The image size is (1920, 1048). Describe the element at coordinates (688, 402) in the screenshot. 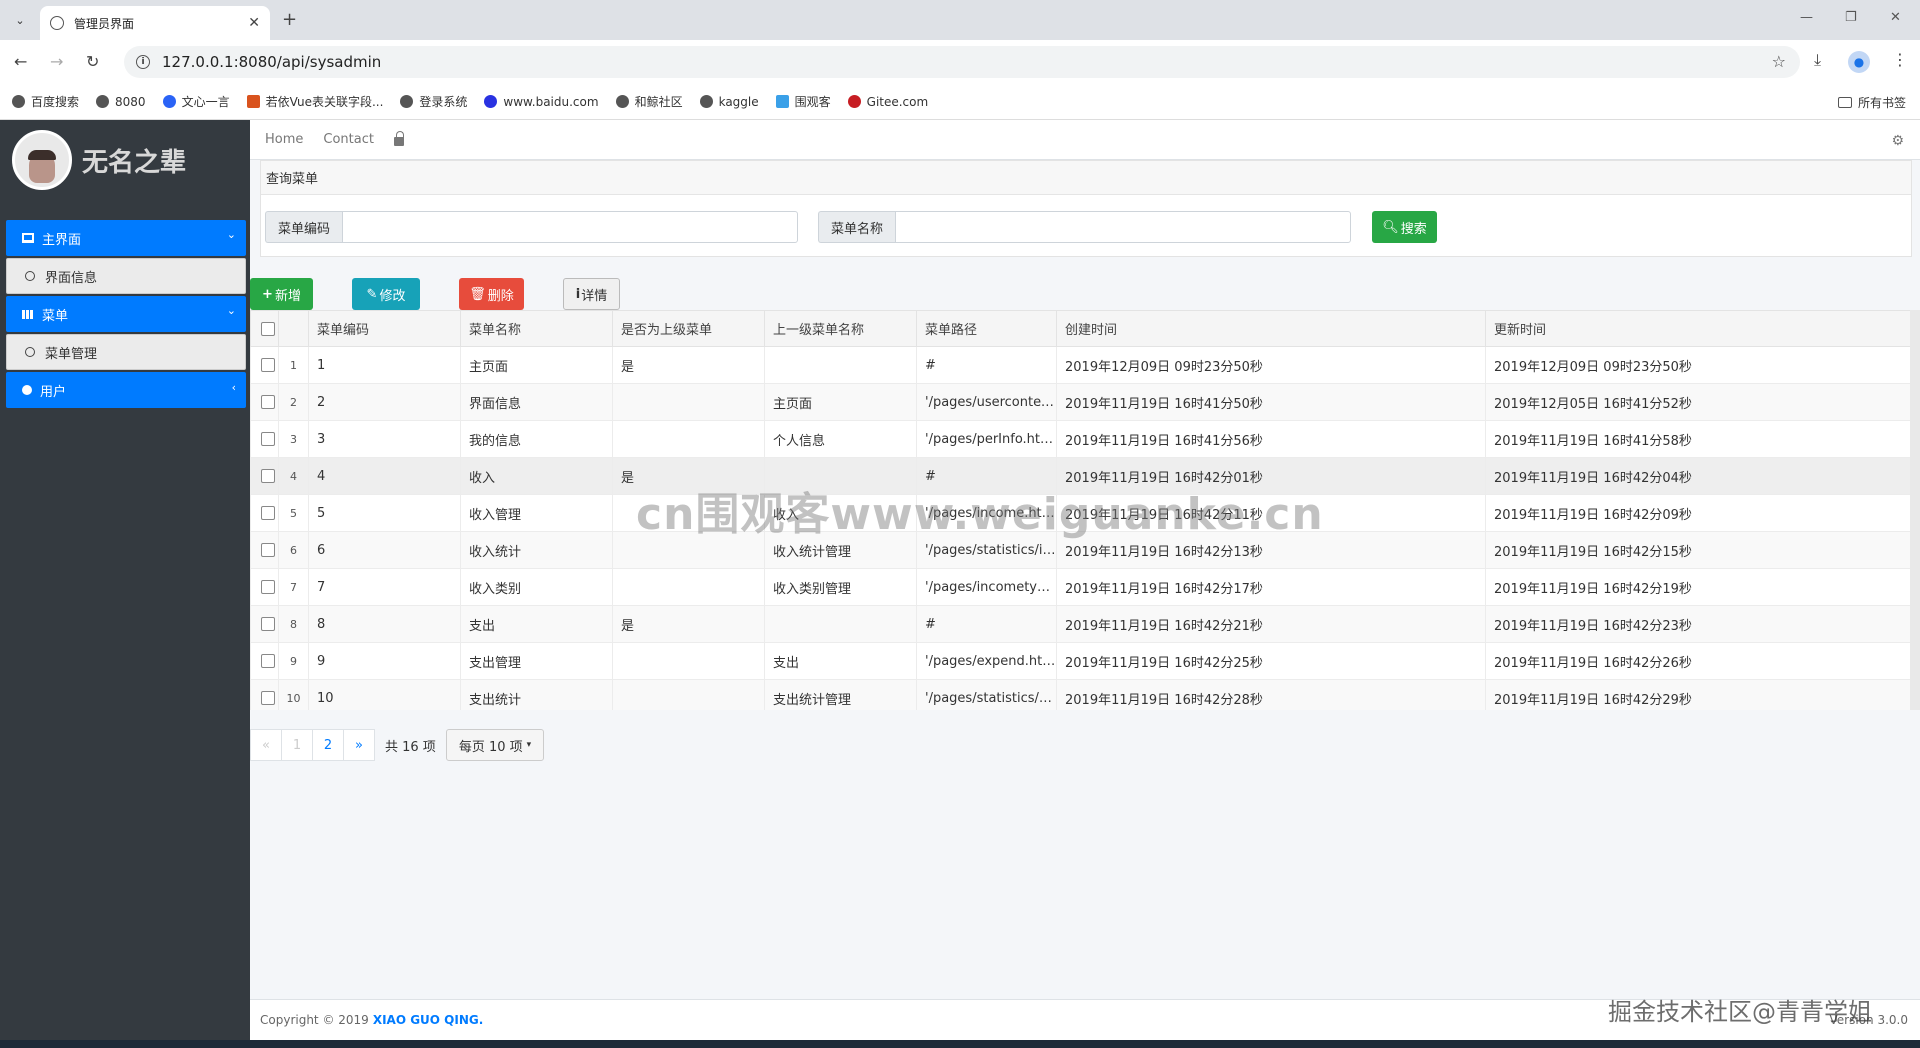

I see `cell-is-parent` at that location.